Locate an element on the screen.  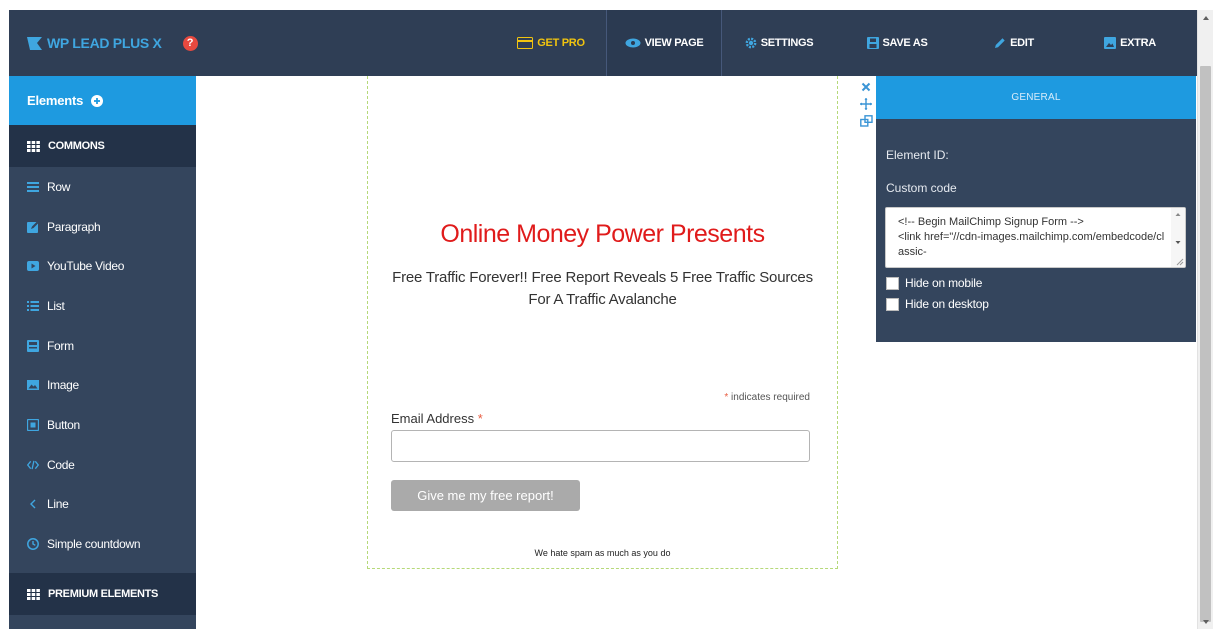
edit-label: EDIT is located at coordinates (1022, 43).